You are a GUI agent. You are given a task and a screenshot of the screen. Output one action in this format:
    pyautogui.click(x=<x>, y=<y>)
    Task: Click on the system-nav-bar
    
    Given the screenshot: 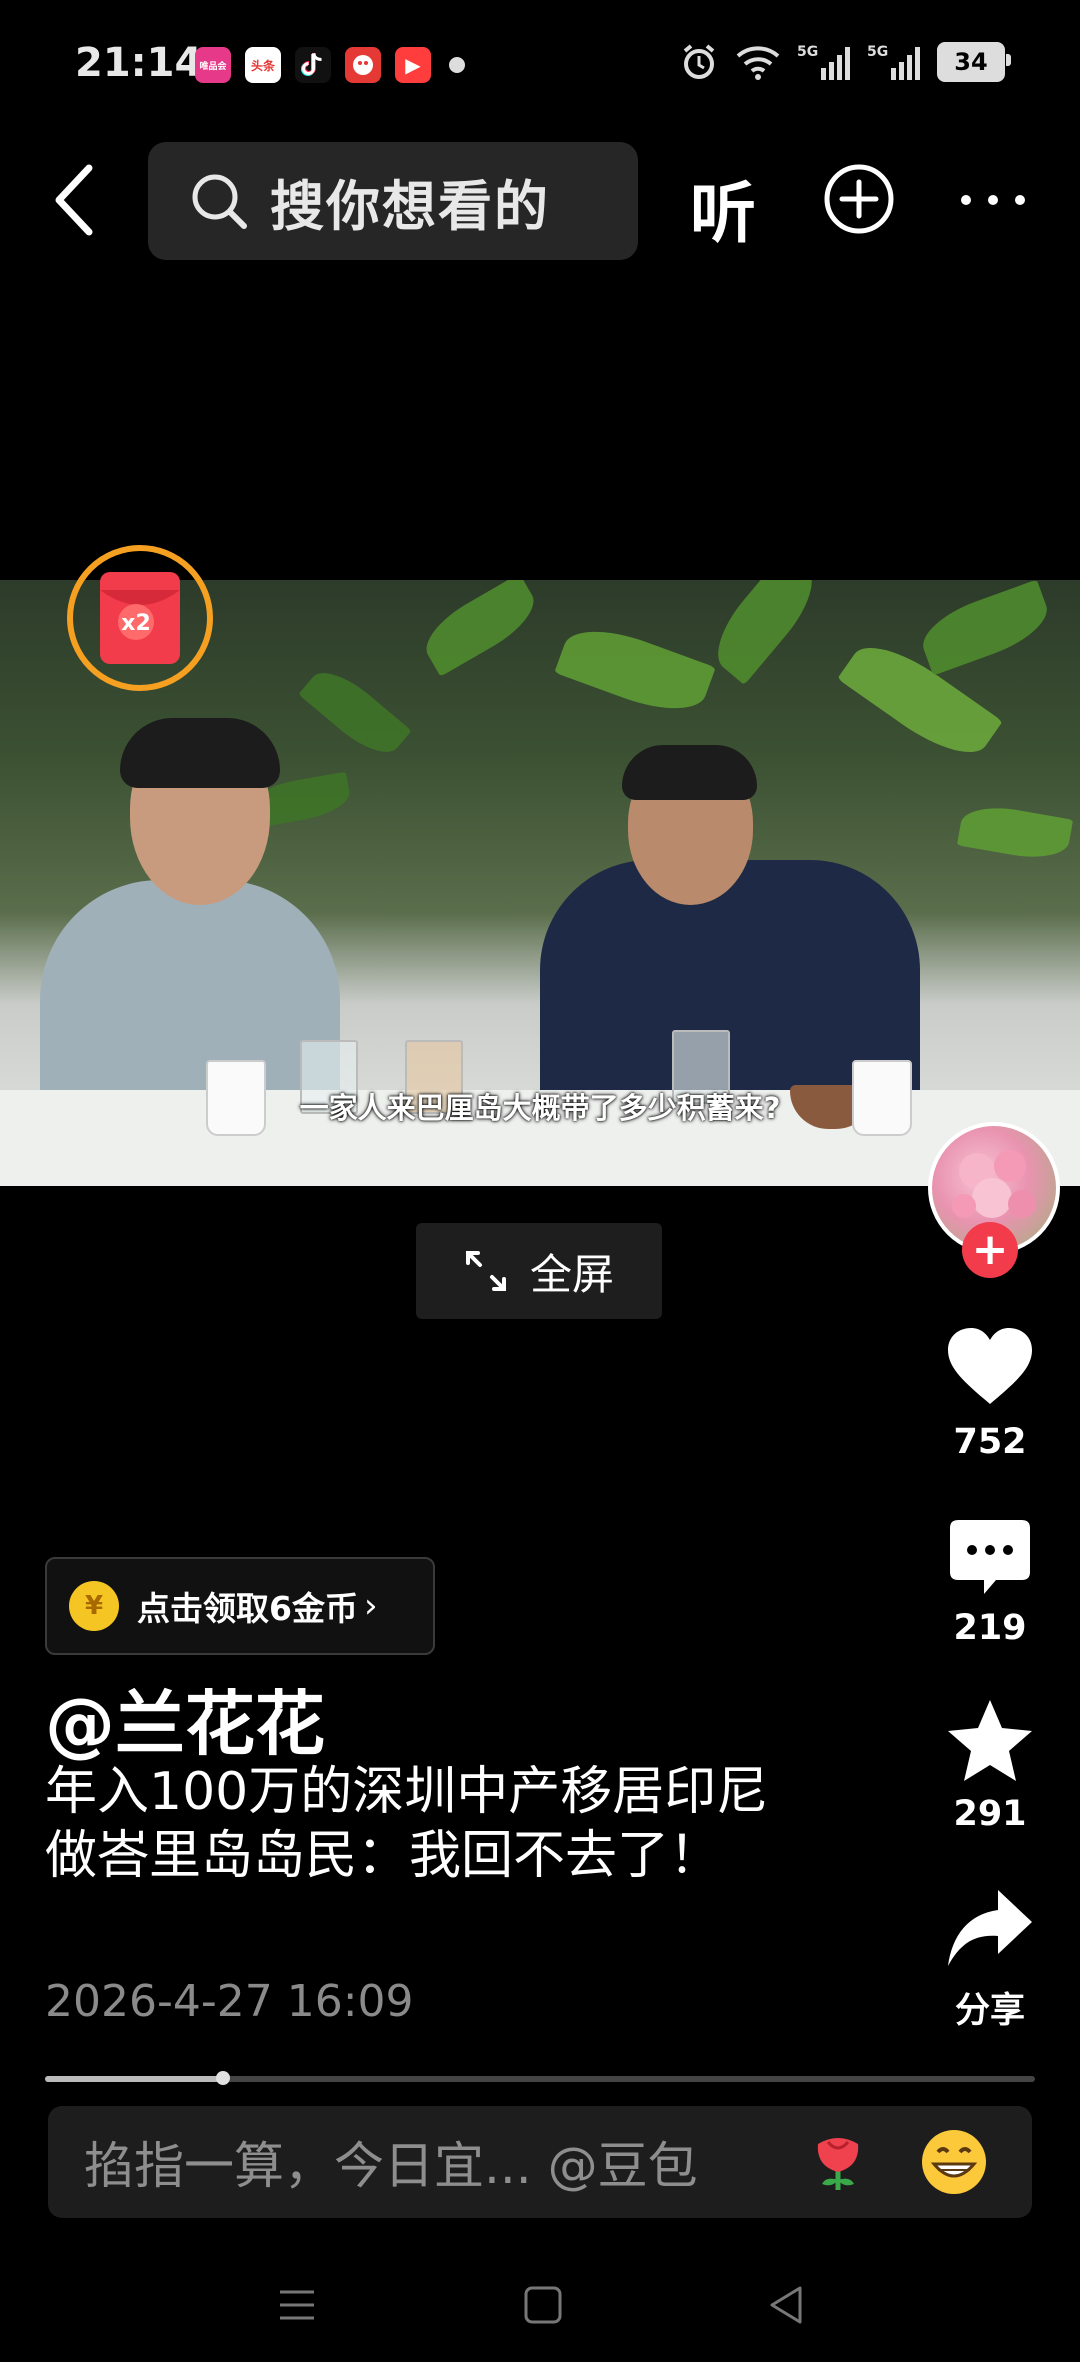 What is the action you would take?
    pyautogui.click(x=540, y=2306)
    